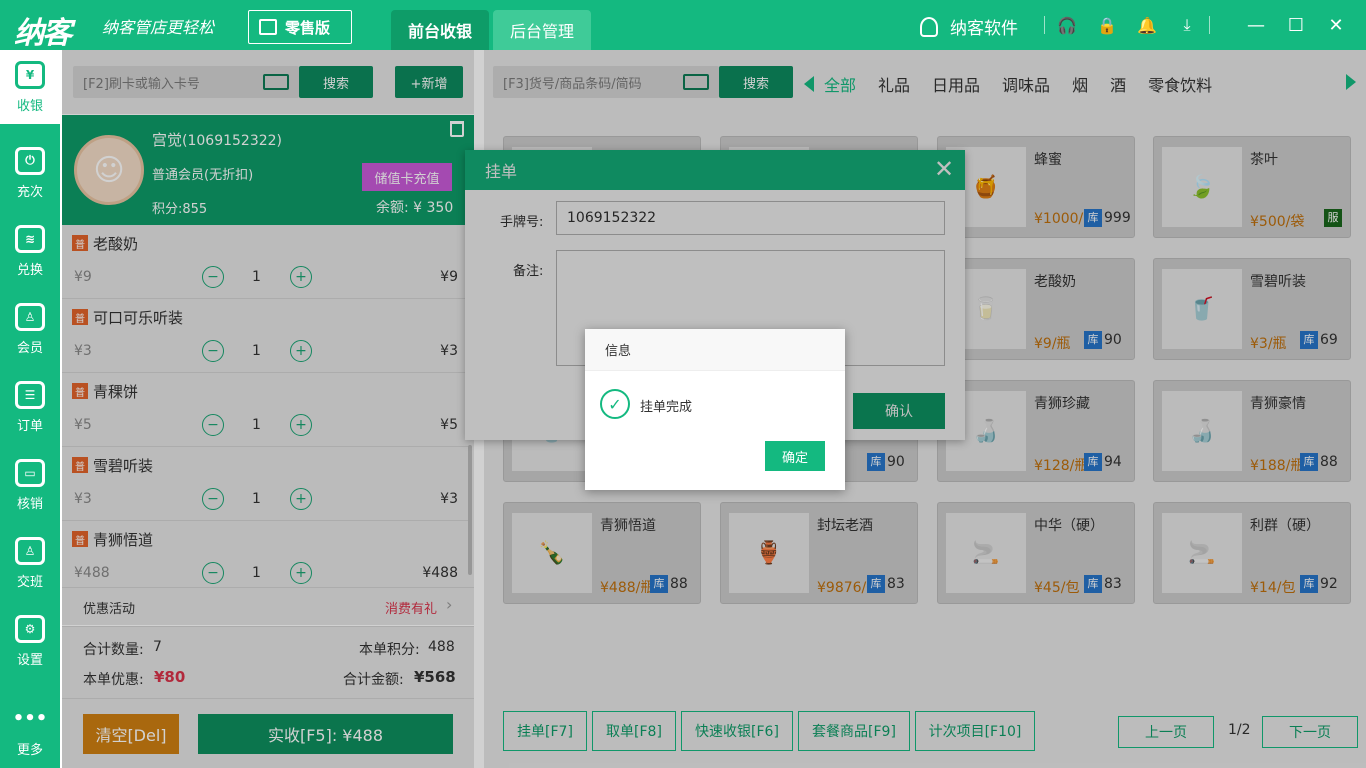 The width and height of the screenshot is (1366, 768). I want to click on edition-button: 零售版, so click(300, 27).